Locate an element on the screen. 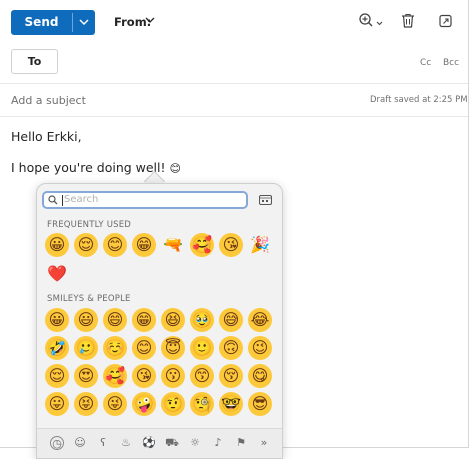 This screenshot has width=474, height=459. emoji-button: 🤓 is located at coordinates (231, 404).